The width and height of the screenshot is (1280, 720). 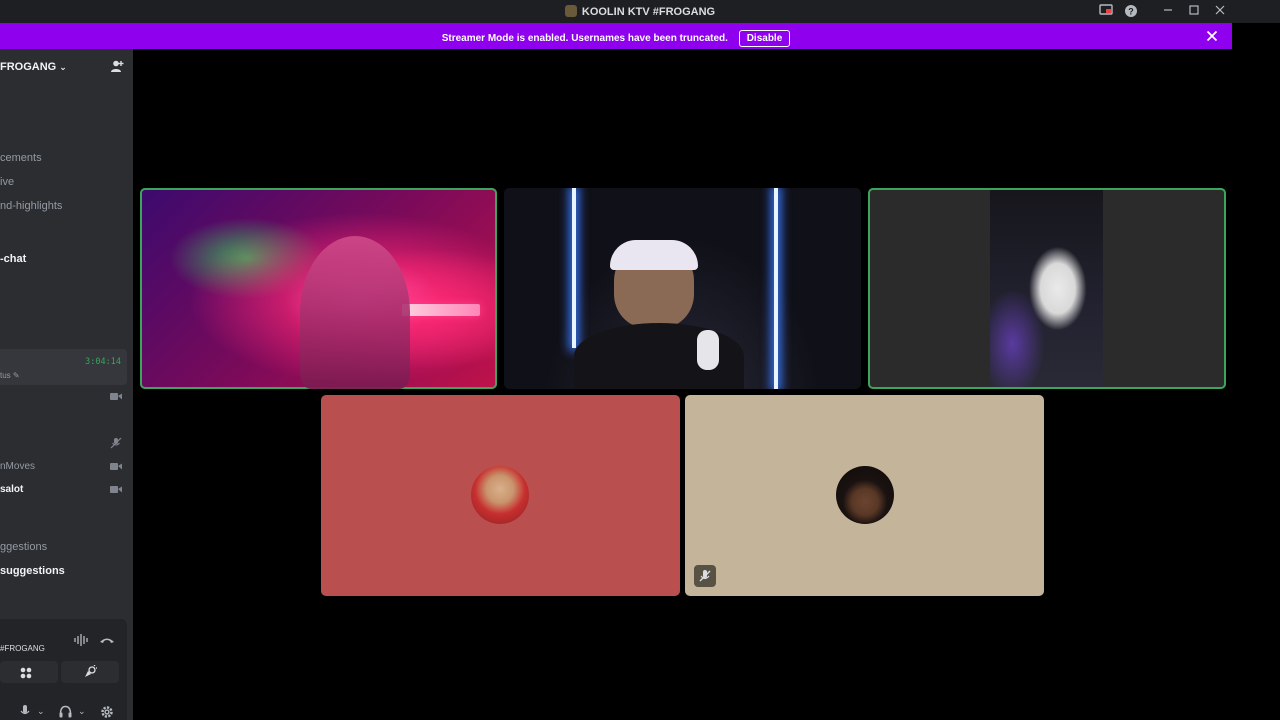 What do you see at coordinates (574, 268) in the screenshot?
I see `led-strip-left` at bounding box center [574, 268].